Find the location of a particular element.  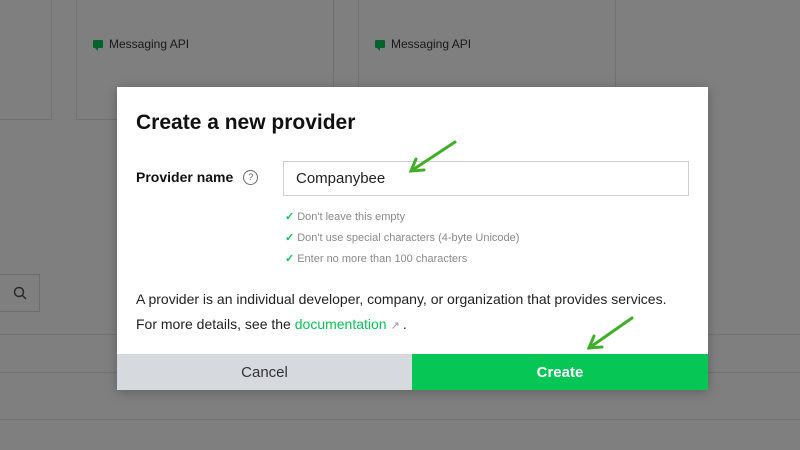

annotation-arrows is located at coordinates (521, 245).